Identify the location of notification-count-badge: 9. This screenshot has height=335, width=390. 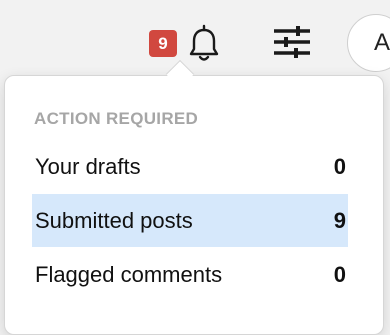
(163, 43).